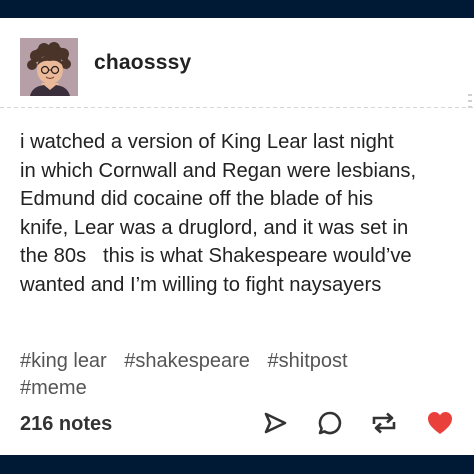  What do you see at coordinates (237, 464) in the screenshot?
I see `bottom-frame-bar` at bounding box center [237, 464].